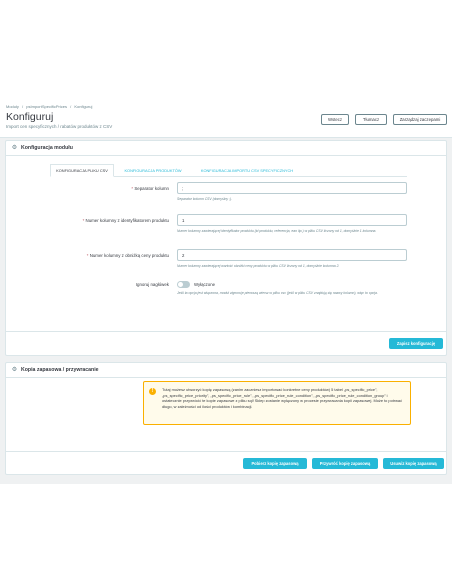 This screenshot has height=584, width=452. I want to click on price-column-input: 2, so click(292, 255).